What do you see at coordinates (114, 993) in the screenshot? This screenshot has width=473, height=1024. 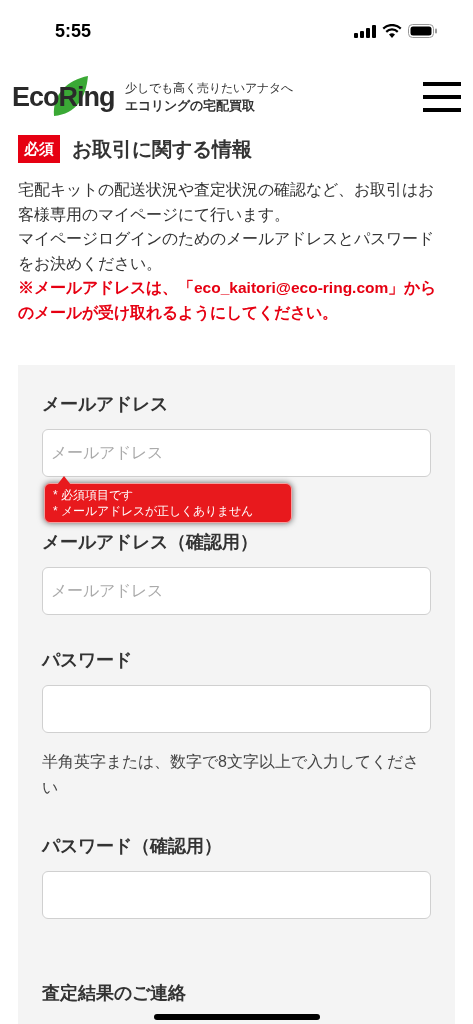 I see `section-heading: 査定結果のご連絡` at bounding box center [114, 993].